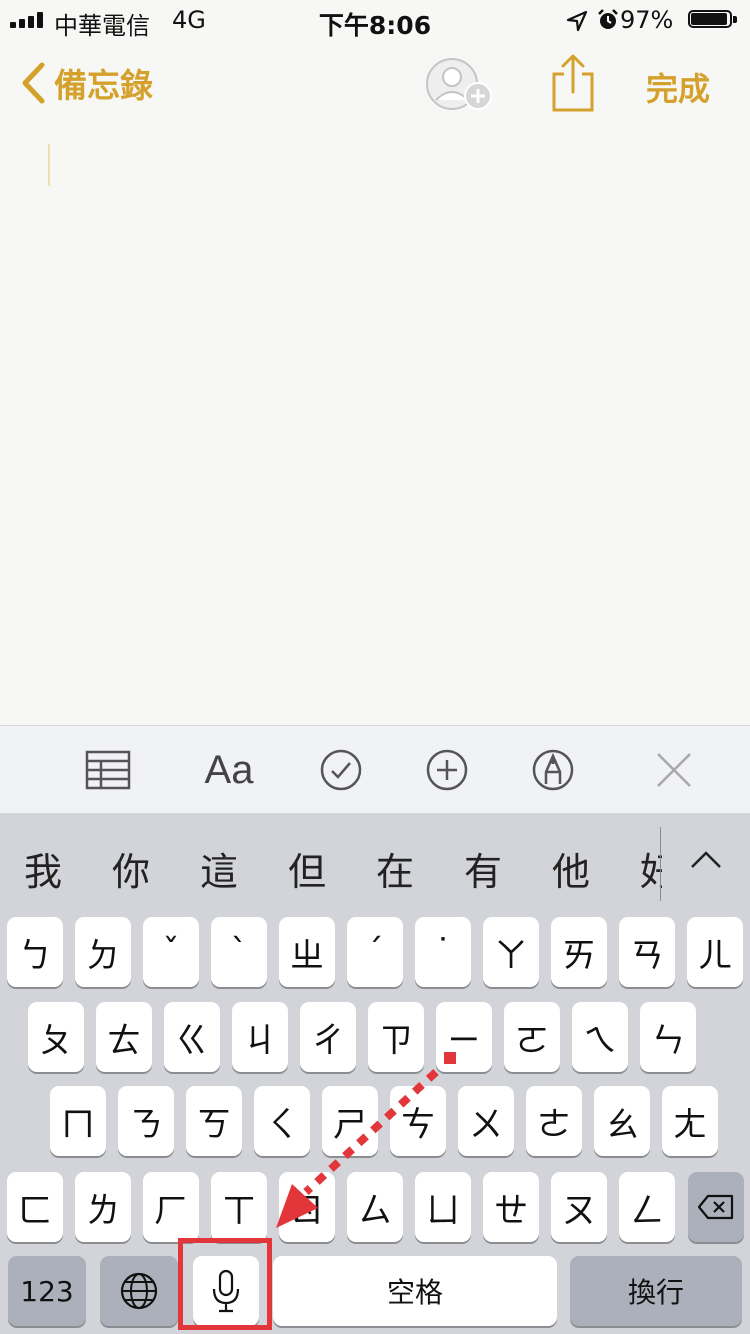 This screenshot has height=1334, width=750. What do you see at coordinates (239, 1207) in the screenshot?
I see `bopomofo-key-row4-3: ㄒ` at bounding box center [239, 1207].